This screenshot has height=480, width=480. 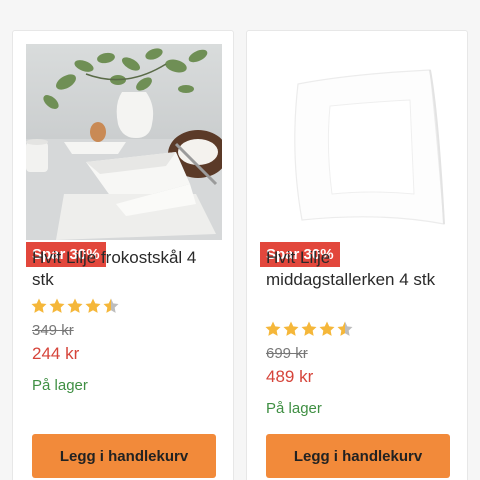 What do you see at coordinates (287, 353) in the screenshot?
I see `old-price: 699 kr` at bounding box center [287, 353].